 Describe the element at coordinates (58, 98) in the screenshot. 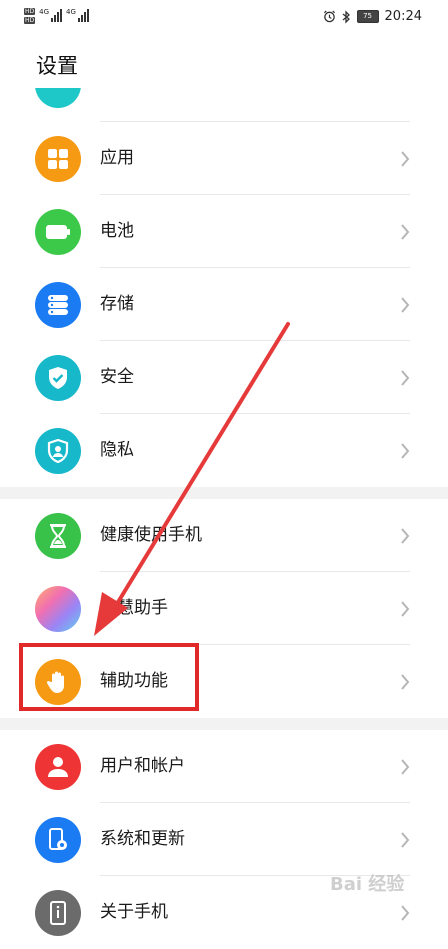

I see `teal-partial-icon` at that location.